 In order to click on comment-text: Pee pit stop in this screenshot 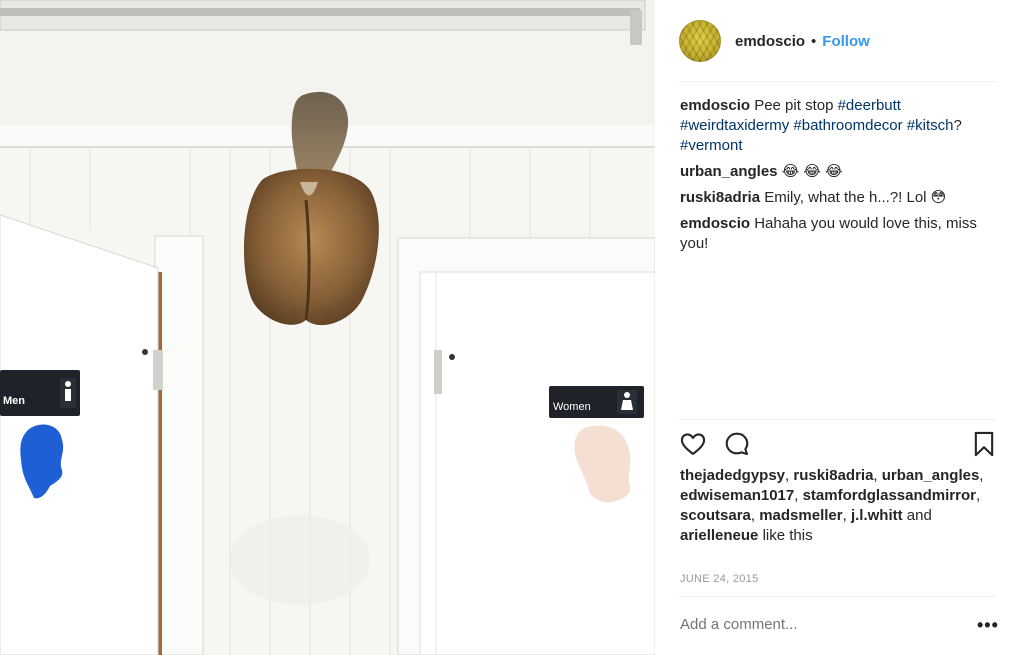, I will do `click(796, 105)`.